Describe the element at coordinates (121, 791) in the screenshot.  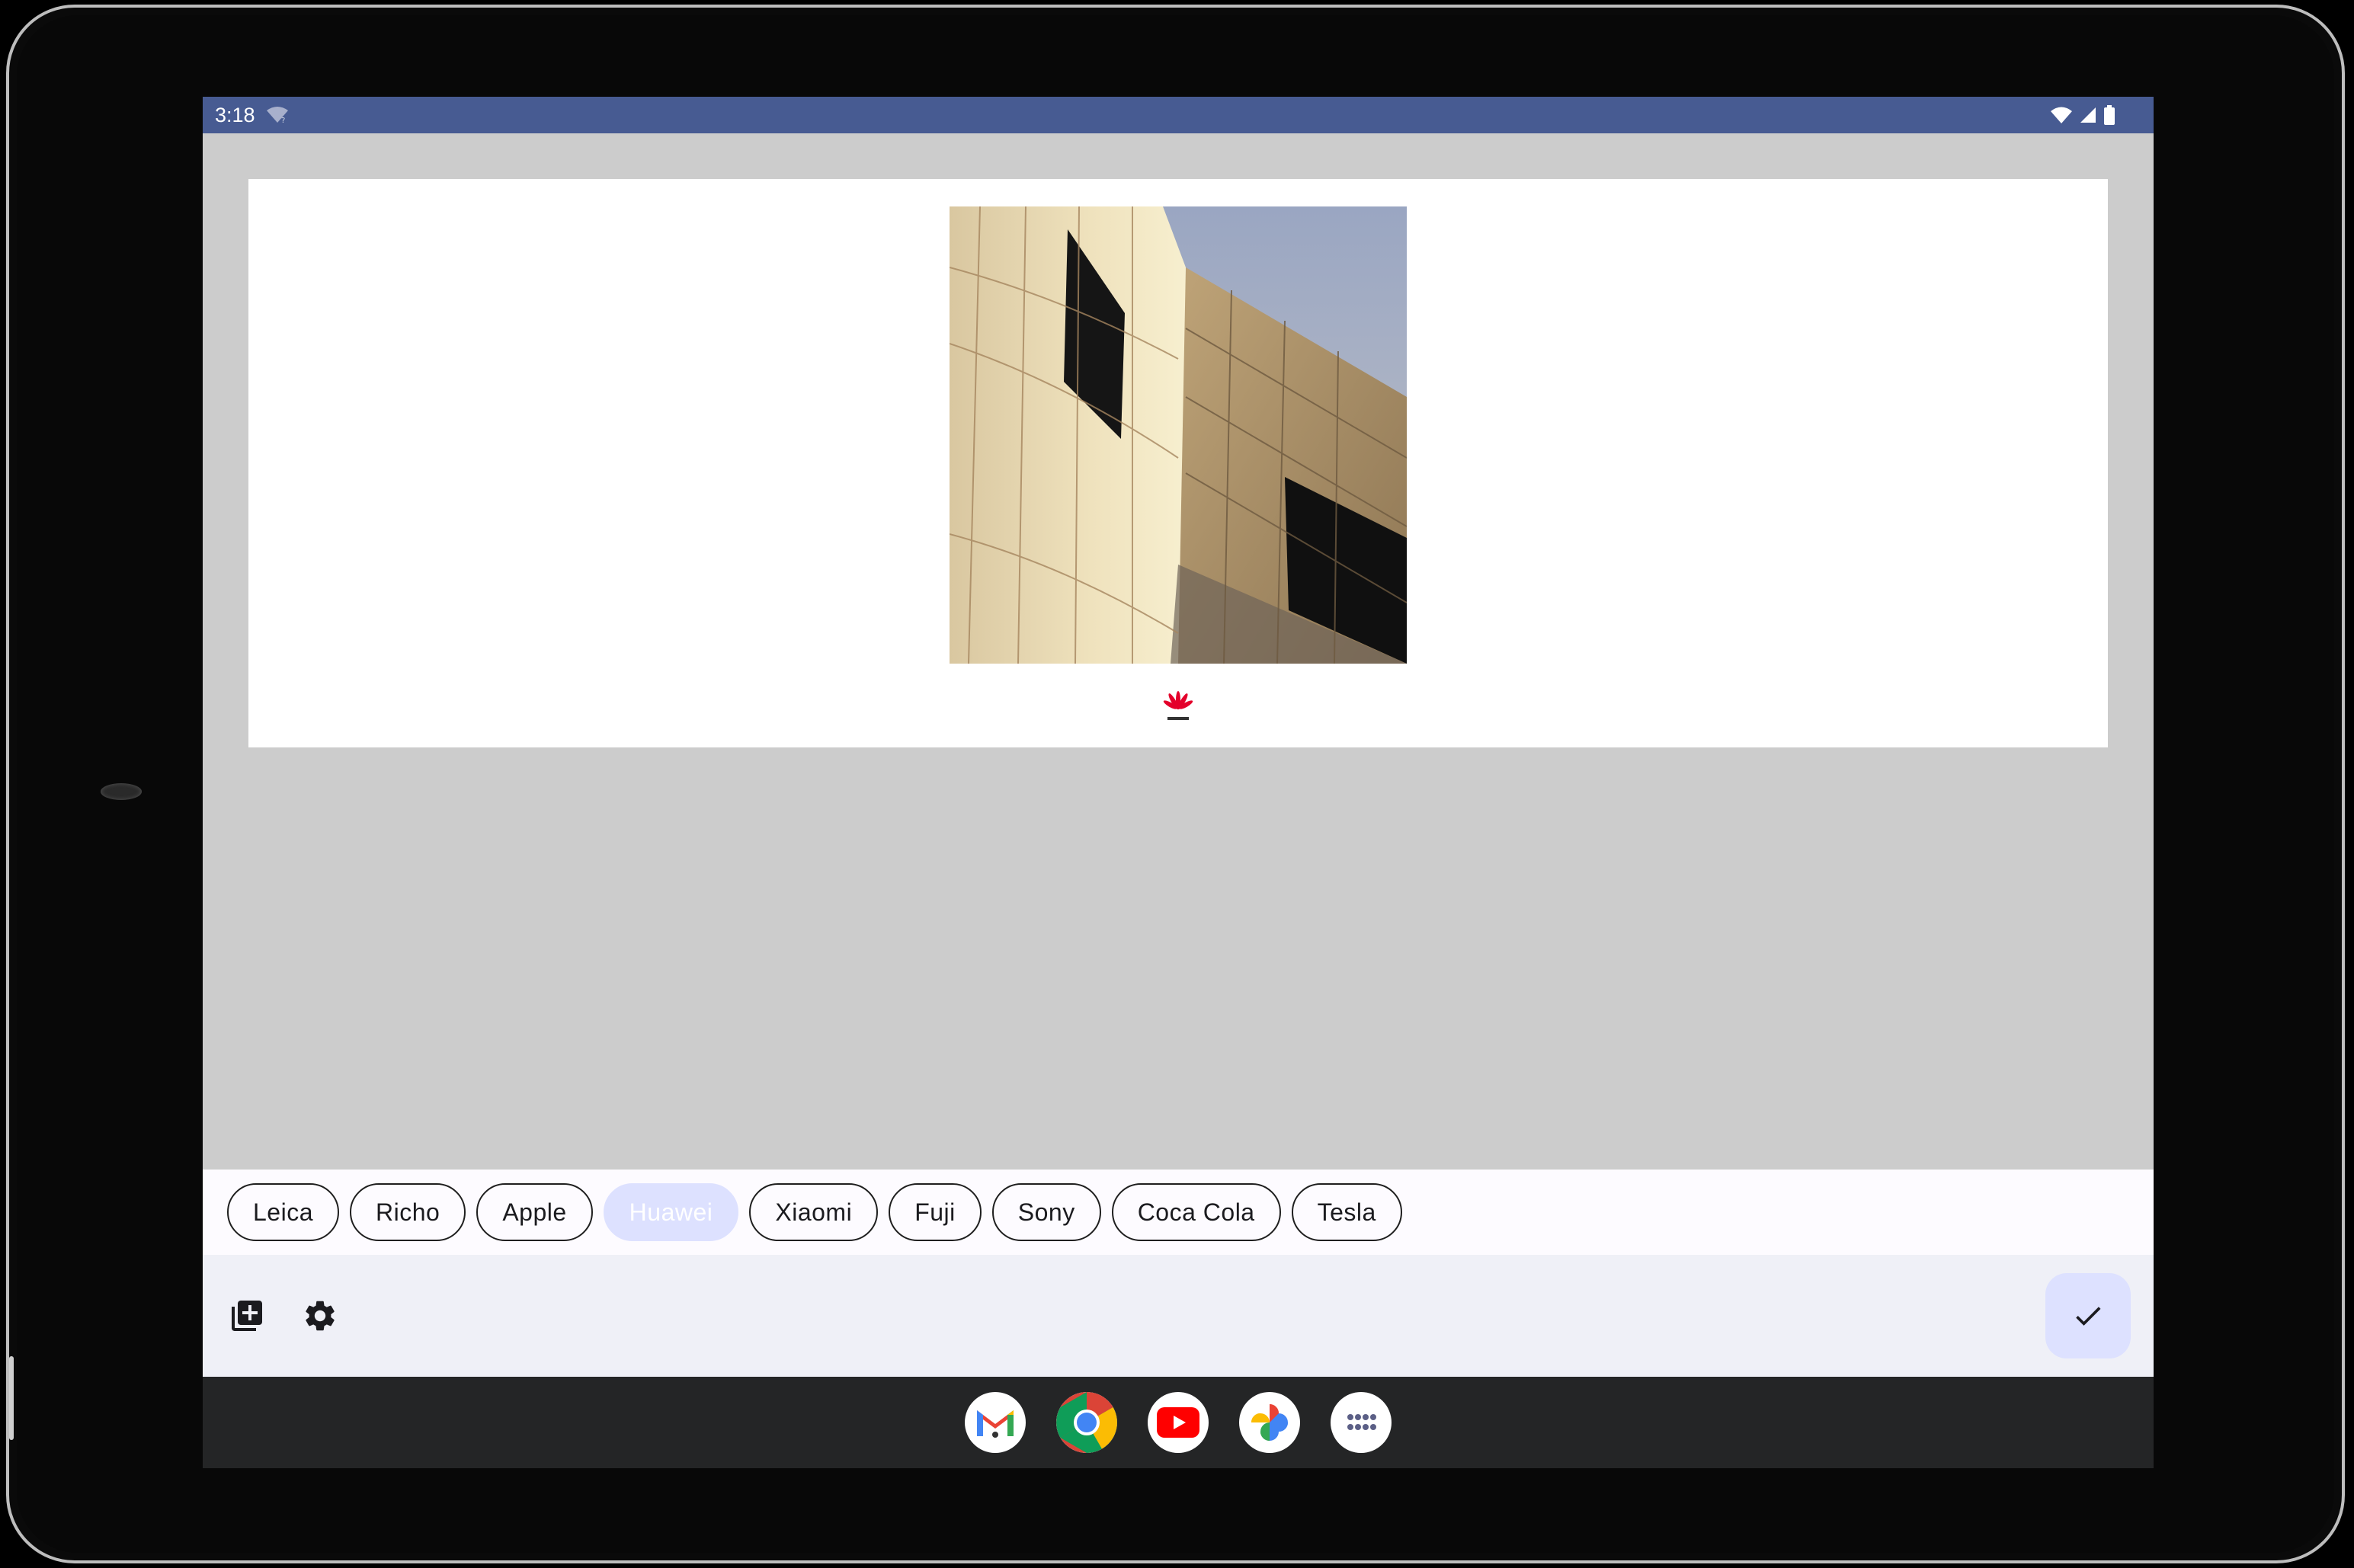
I see `front-camera` at that location.